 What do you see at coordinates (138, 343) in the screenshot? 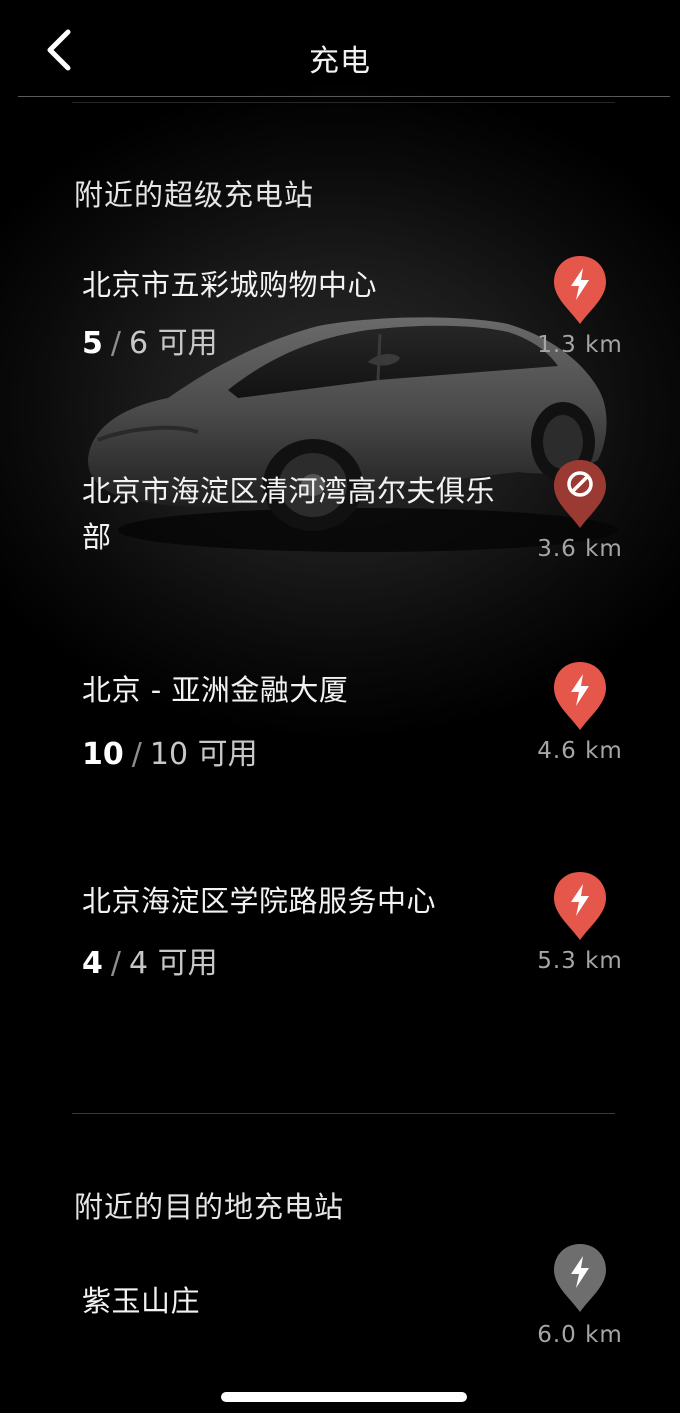
I see `total-count: 6` at bounding box center [138, 343].